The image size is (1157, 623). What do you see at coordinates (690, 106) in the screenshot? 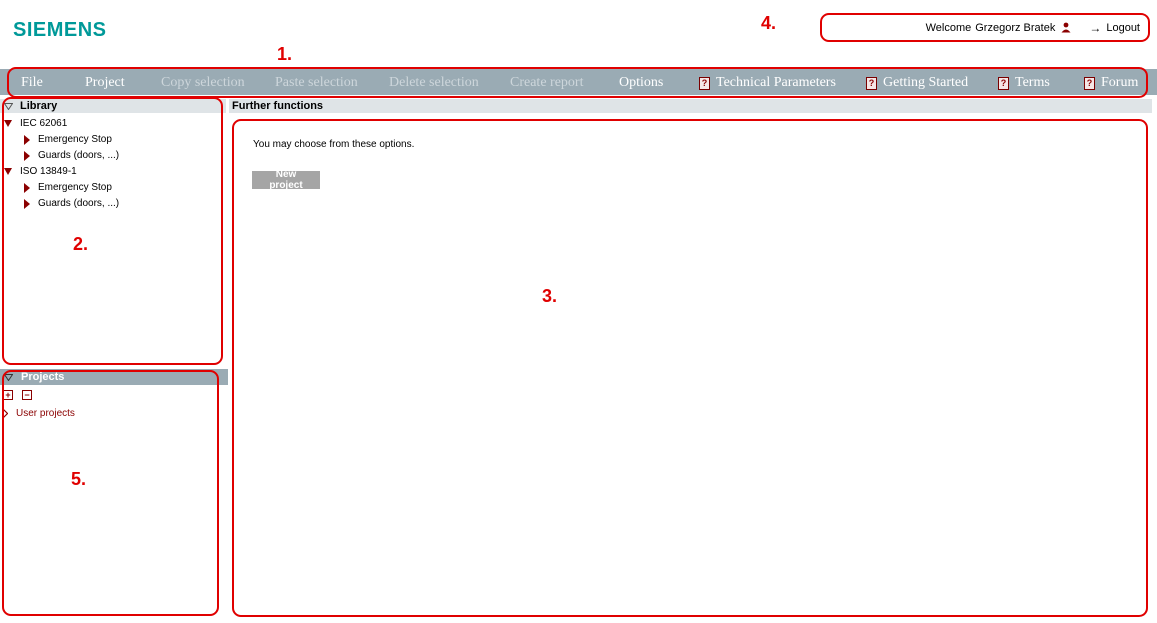
I see `main-panel-header: Further functions` at bounding box center [690, 106].